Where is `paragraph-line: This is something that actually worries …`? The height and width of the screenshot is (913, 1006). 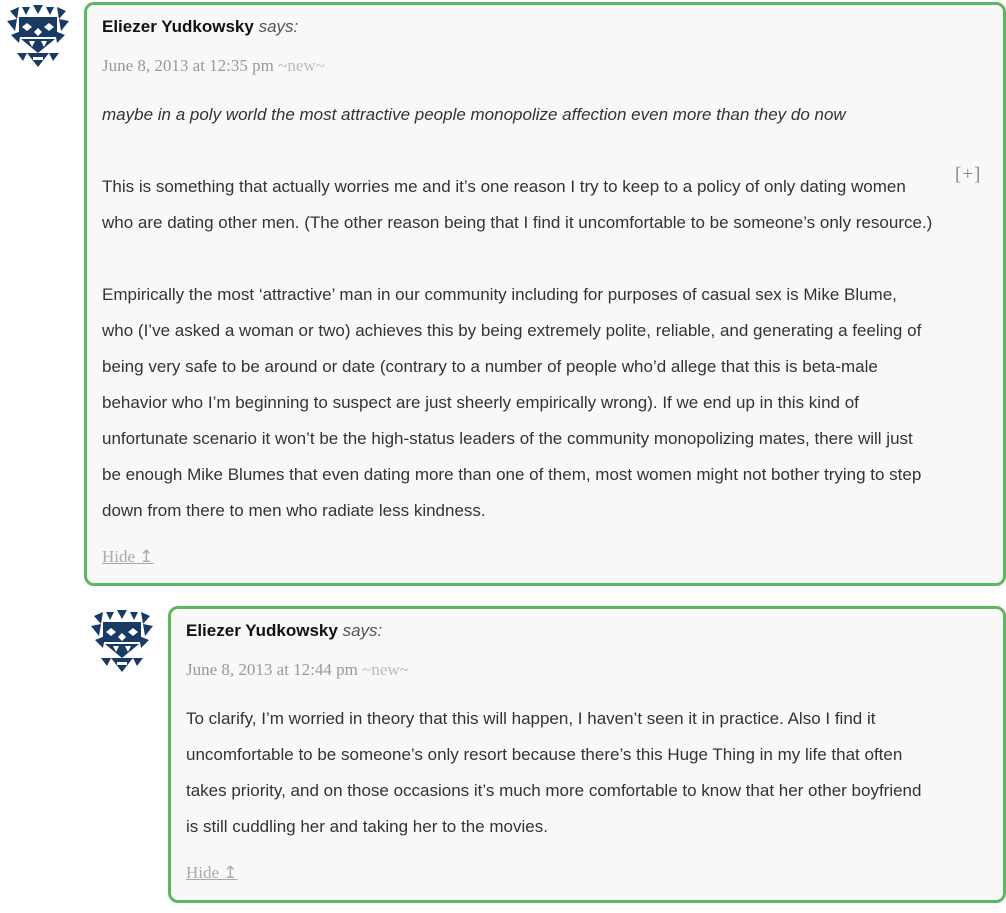 paragraph-line: This is something that actually worries … is located at coordinates (504, 186).